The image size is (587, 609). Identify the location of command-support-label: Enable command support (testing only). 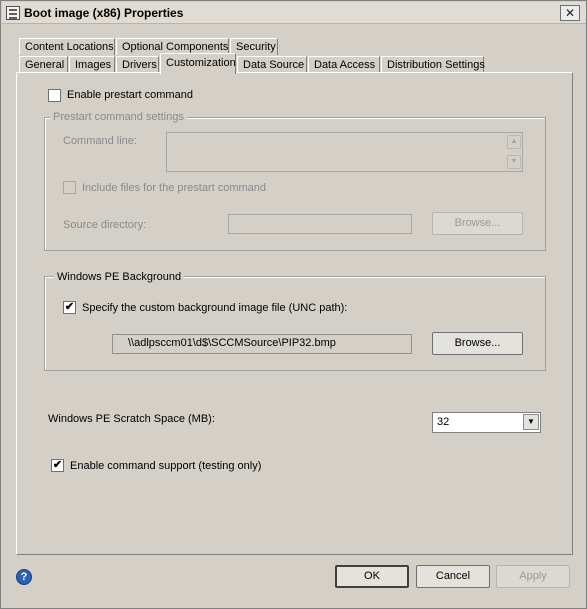
(166, 466).